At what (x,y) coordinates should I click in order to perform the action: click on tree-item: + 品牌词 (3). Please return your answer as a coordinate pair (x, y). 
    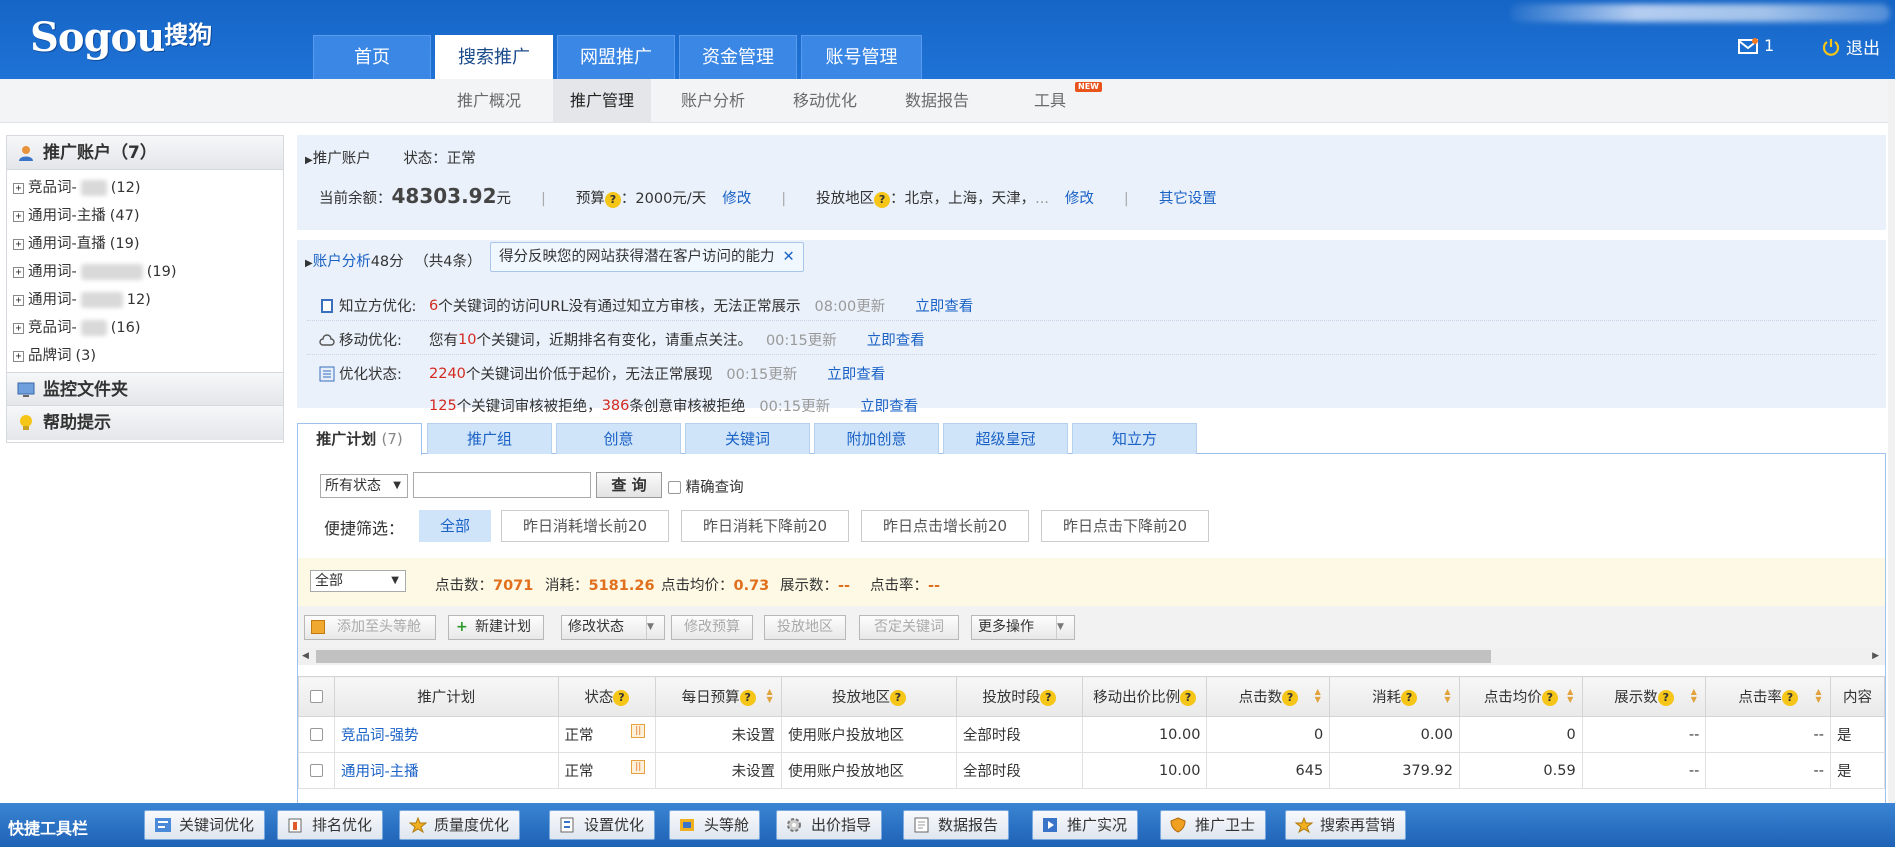
    Looking at the image, I should click on (148, 356).